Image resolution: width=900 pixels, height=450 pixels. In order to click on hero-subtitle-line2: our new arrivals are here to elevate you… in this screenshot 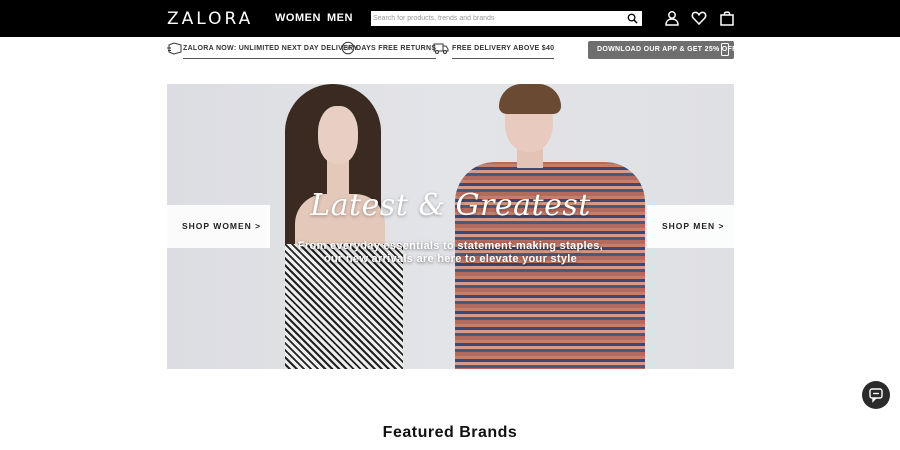, I will do `click(450, 259)`.